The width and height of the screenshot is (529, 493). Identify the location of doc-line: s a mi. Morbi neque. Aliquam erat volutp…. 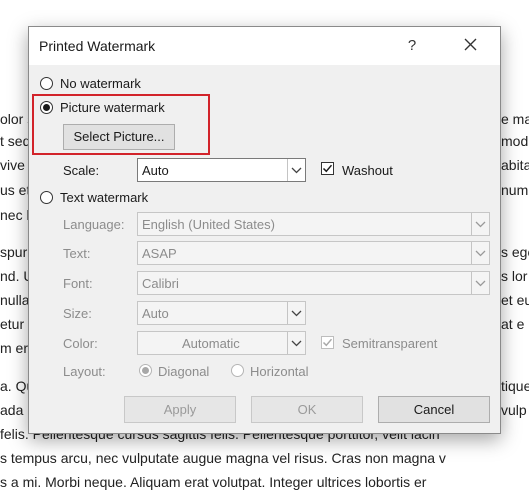
(213, 482).